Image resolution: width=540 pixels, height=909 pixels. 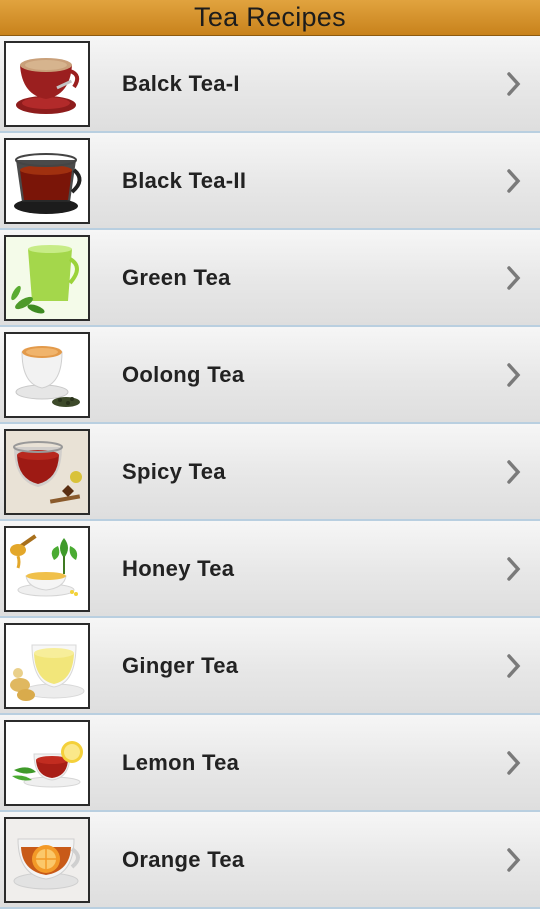 I want to click on recipe-item-label: Lemon Tea, so click(x=181, y=762).